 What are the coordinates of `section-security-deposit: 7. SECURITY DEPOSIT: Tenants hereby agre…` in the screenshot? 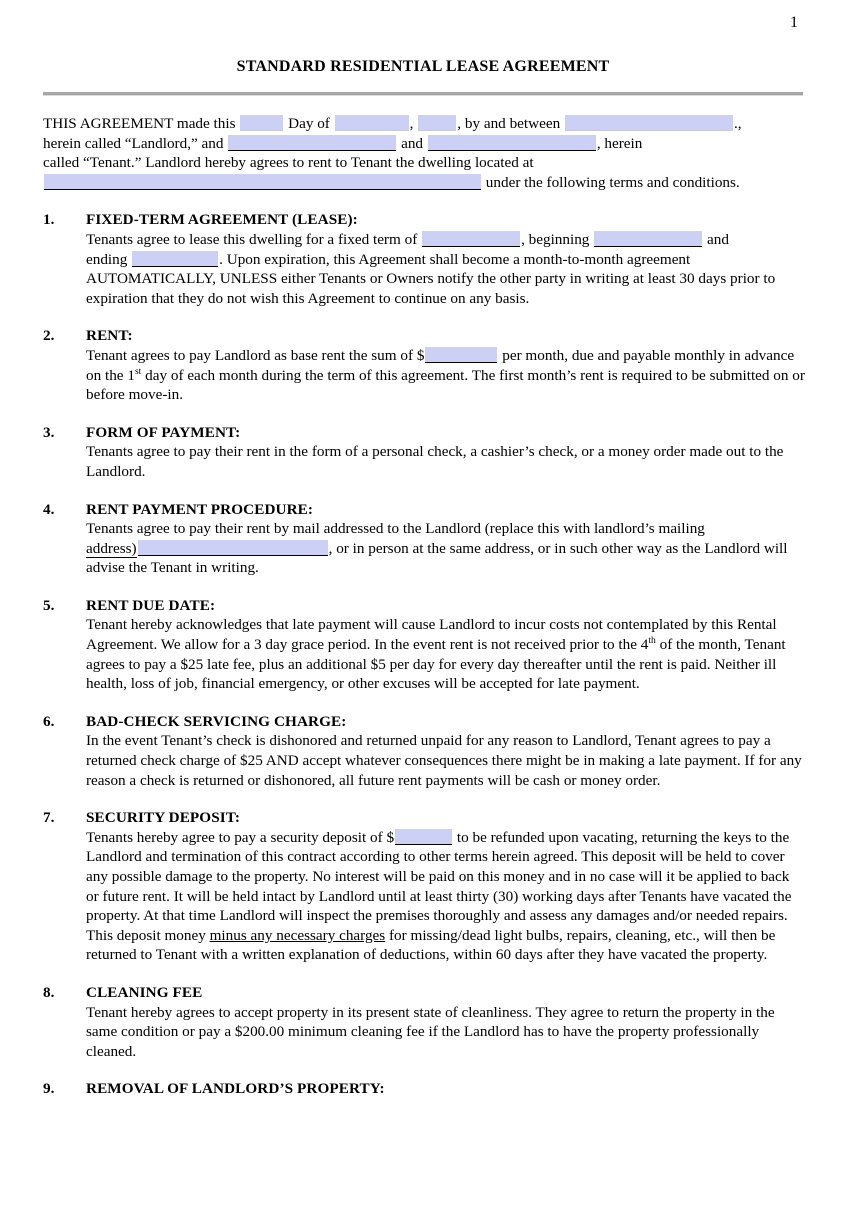 It's located at (424, 886).